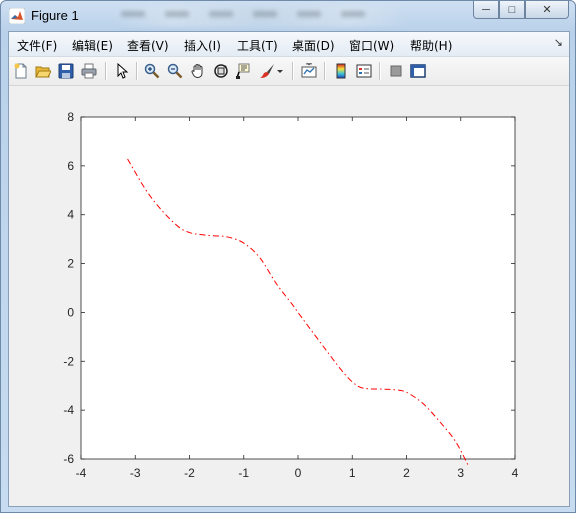 Image resolution: width=576 pixels, height=513 pixels. I want to click on hide-plot-tools-button, so click(396, 71).